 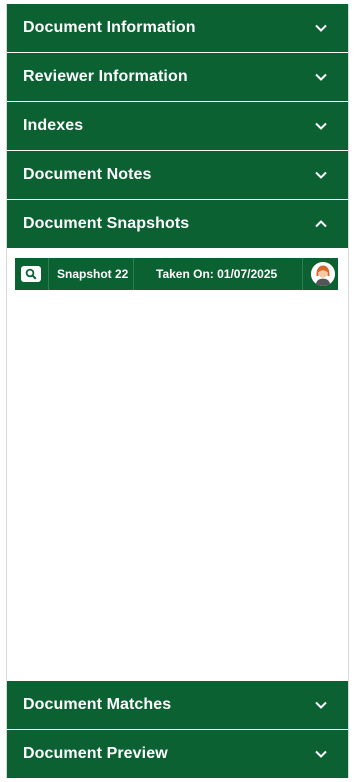 I want to click on accordion-label: Document Snapshots, so click(x=106, y=223).